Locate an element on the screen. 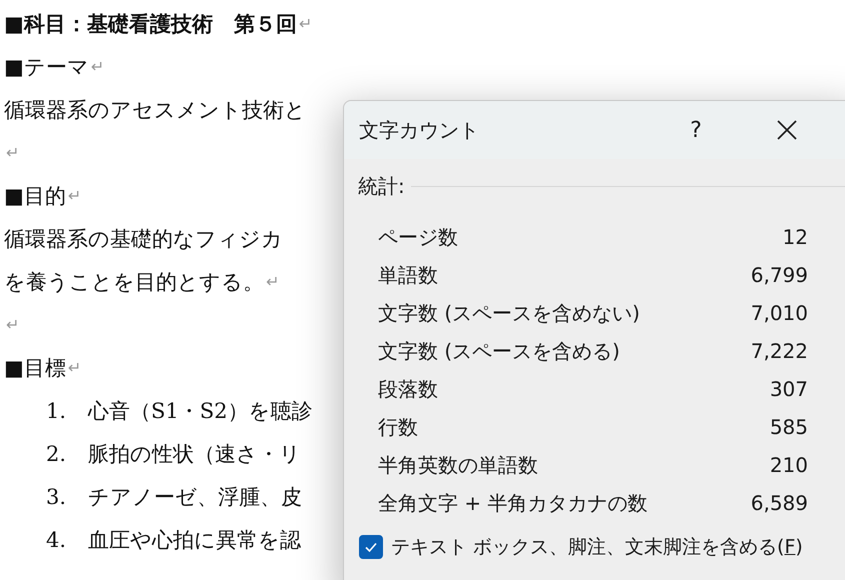  stat-value: 7,010 is located at coordinates (779, 313).